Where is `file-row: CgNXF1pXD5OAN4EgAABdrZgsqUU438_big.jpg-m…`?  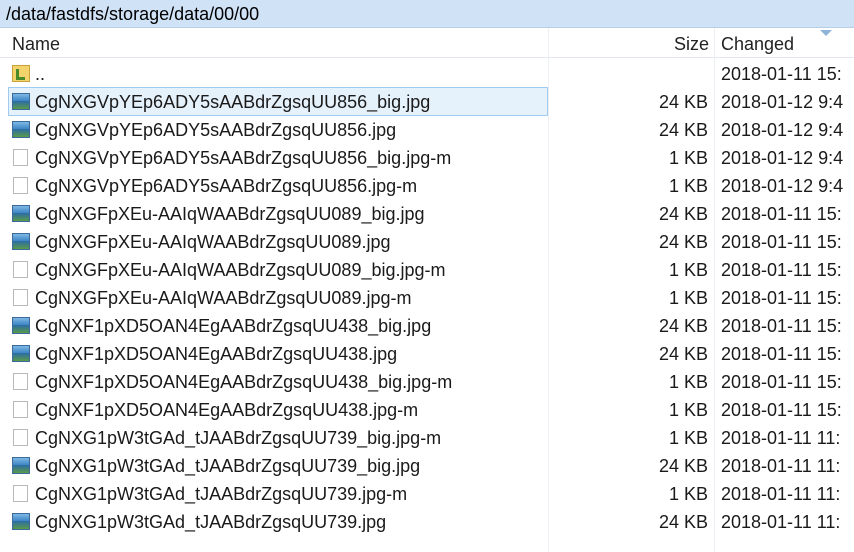 file-row: CgNXF1pXD5OAN4EgAABdrZgsqUU438_big.jpg-m… is located at coordinates (427, 382).